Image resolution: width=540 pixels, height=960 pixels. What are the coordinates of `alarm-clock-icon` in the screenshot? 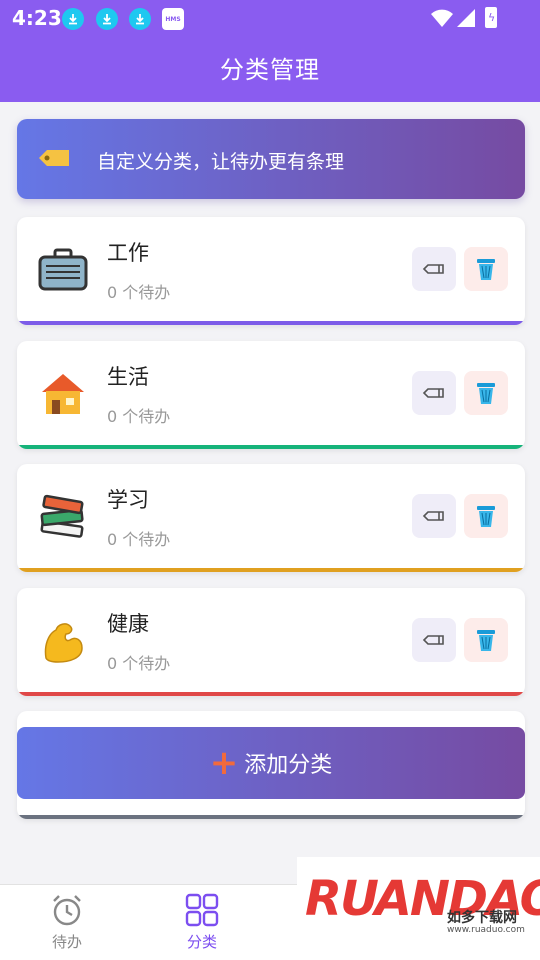 It's located at (67, 910).